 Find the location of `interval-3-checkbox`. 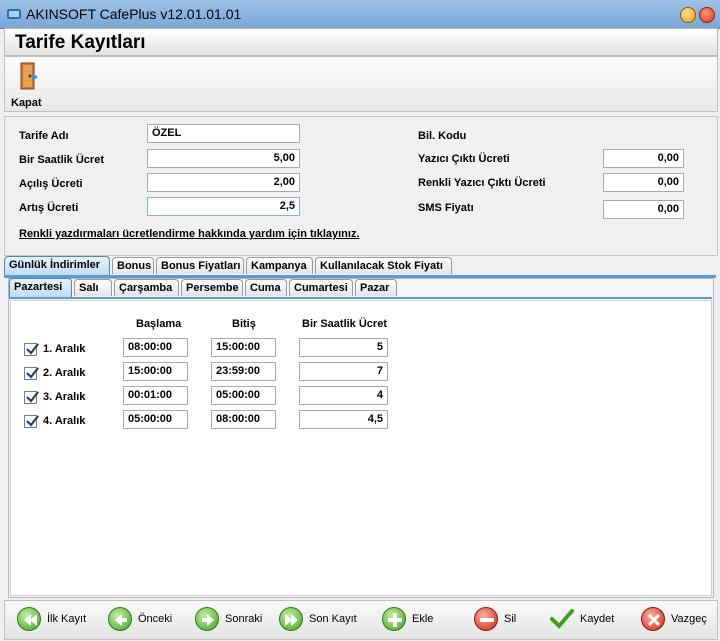

interval-3-checkbox is located at coordinates (31, 397).